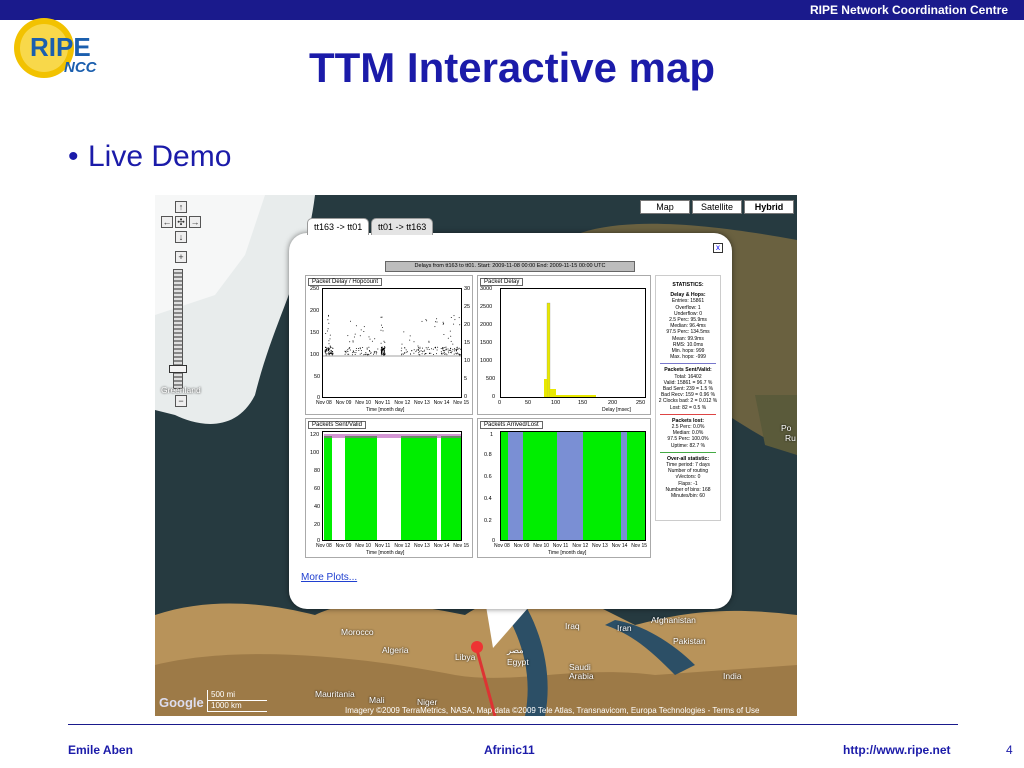 This screenshot has width=1024, height=768. I want to click on pan-down-button: ↓, so click(181, 237).